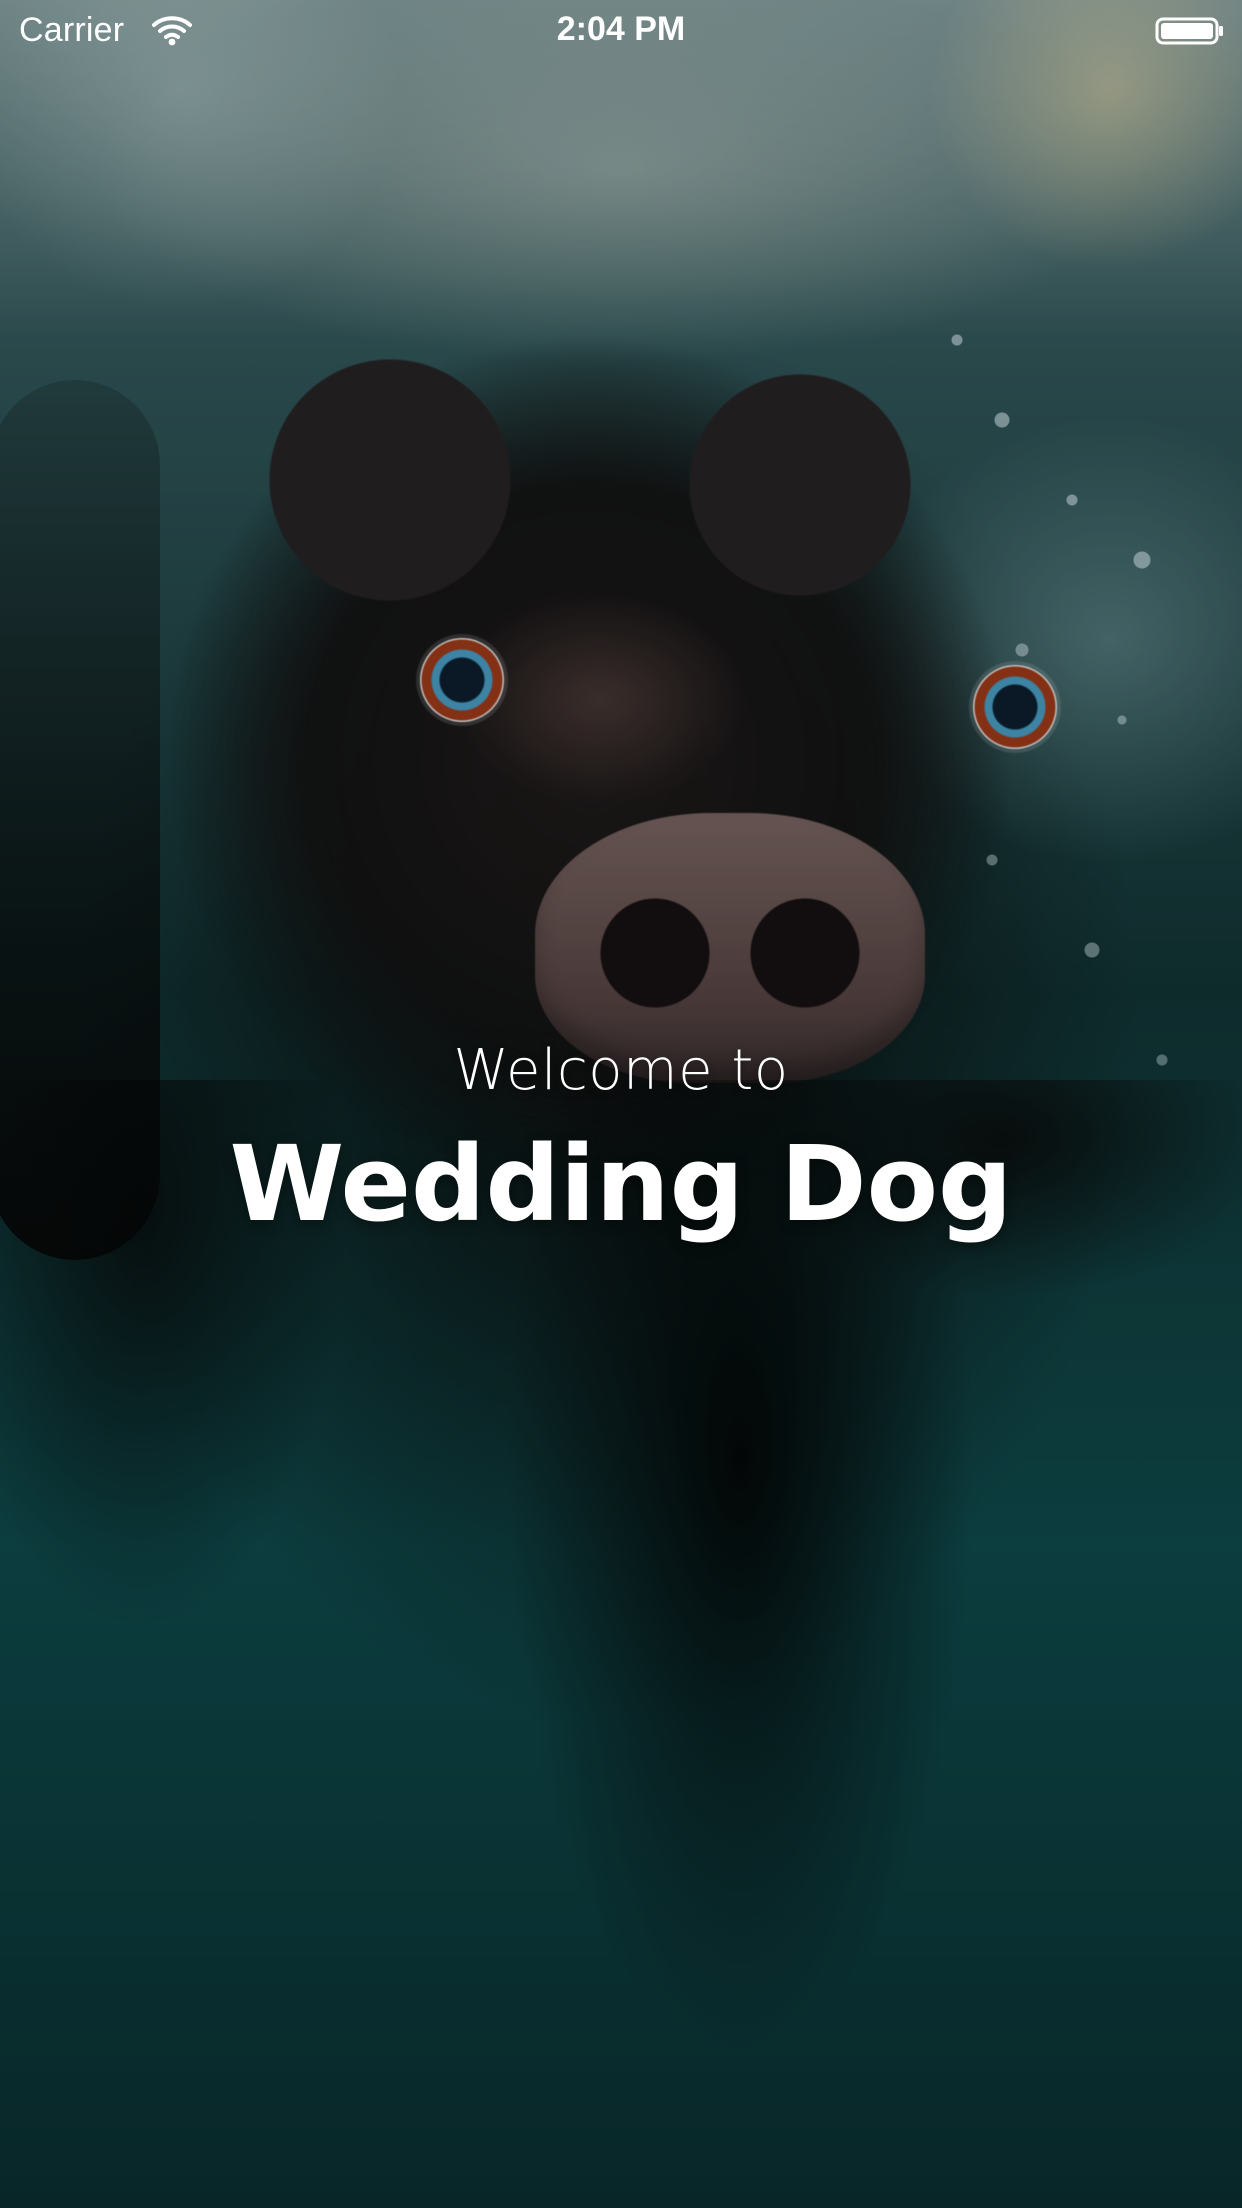 The height and width of the screenshot is (2208, 1242). What do you see at coordinates (1190, 31) in the screenshot?
I see `battery-icon` at bounding box center [1190, 31].